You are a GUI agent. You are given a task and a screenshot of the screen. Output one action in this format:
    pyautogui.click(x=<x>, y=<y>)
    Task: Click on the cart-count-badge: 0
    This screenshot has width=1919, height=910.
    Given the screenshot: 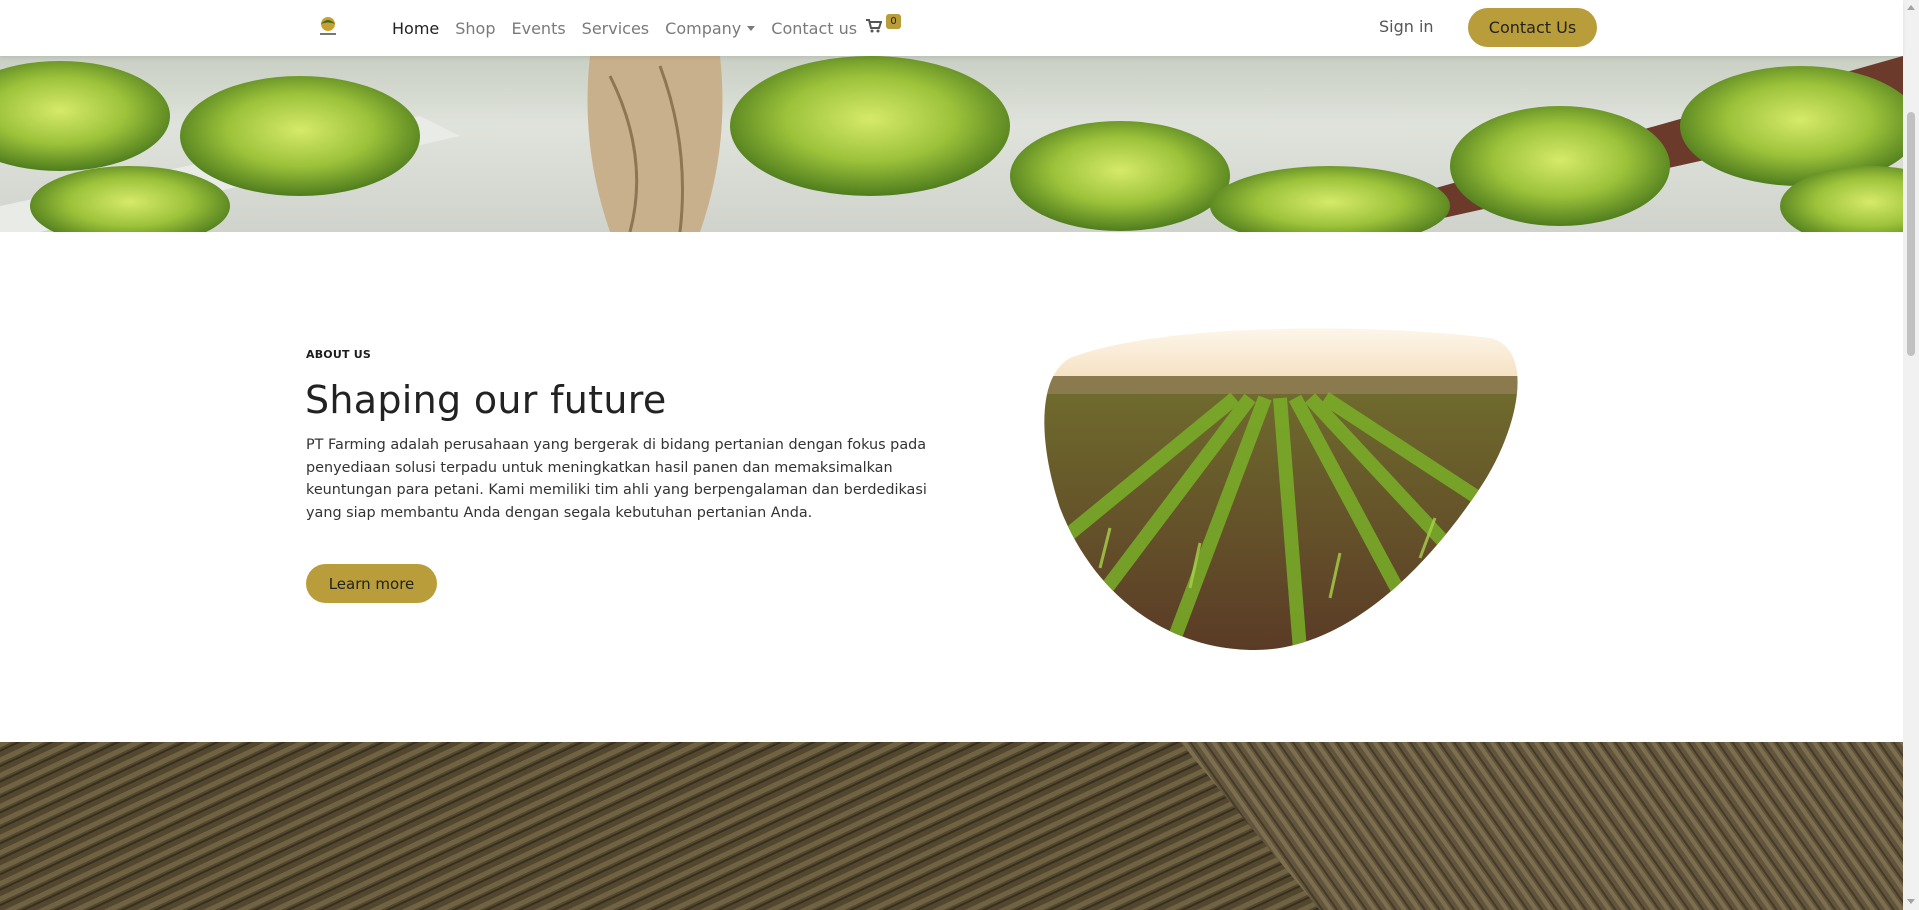 What is the action you would take?
    pyautogui.click(x=893, y=21)
    